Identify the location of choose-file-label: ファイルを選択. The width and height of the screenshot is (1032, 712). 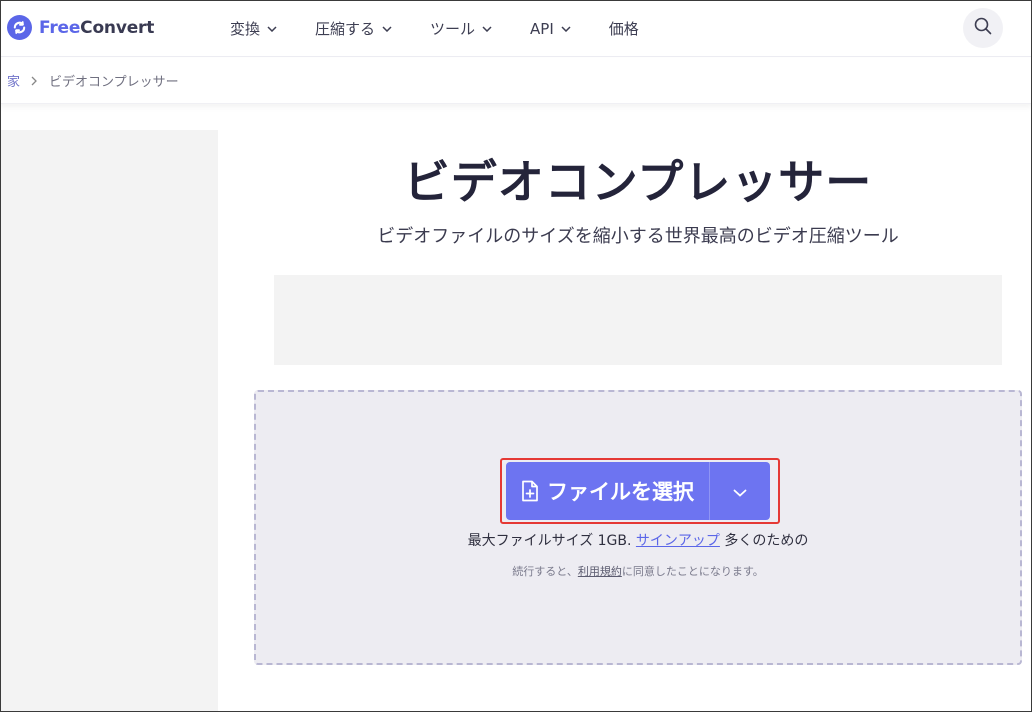
(620, 492).